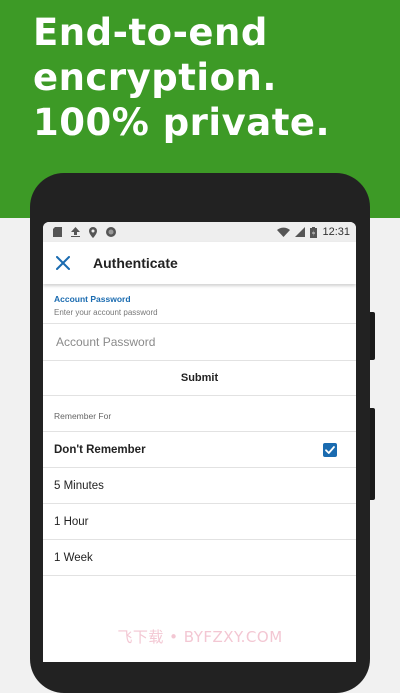 Image resolution: width=400 pixels, height=693 pixels. I want to click on option-label: 1 Hour, so click(71, 521).